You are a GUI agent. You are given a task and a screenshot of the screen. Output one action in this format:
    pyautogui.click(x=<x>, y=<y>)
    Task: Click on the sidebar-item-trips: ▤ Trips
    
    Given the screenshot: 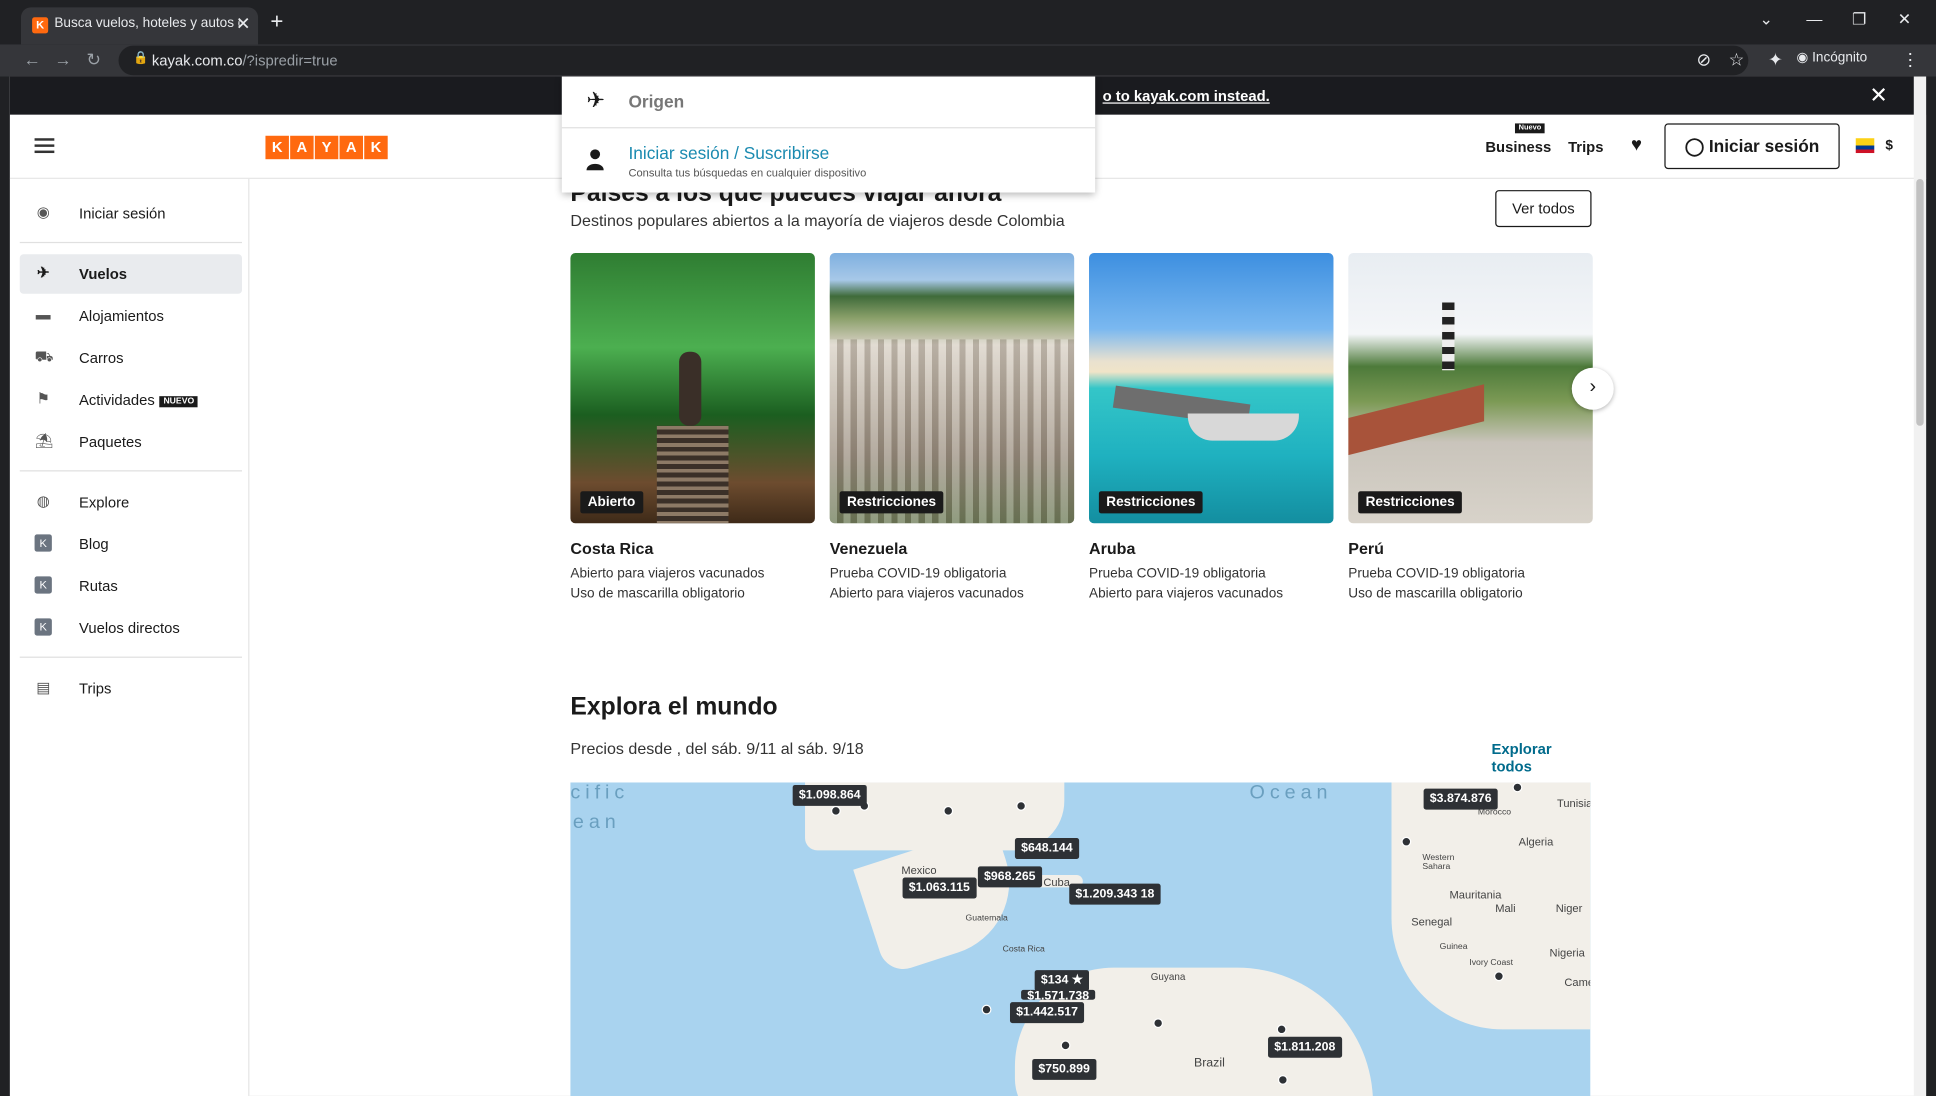 What is the action you would take?
    pyautogui.click(x=131, y=688)
    